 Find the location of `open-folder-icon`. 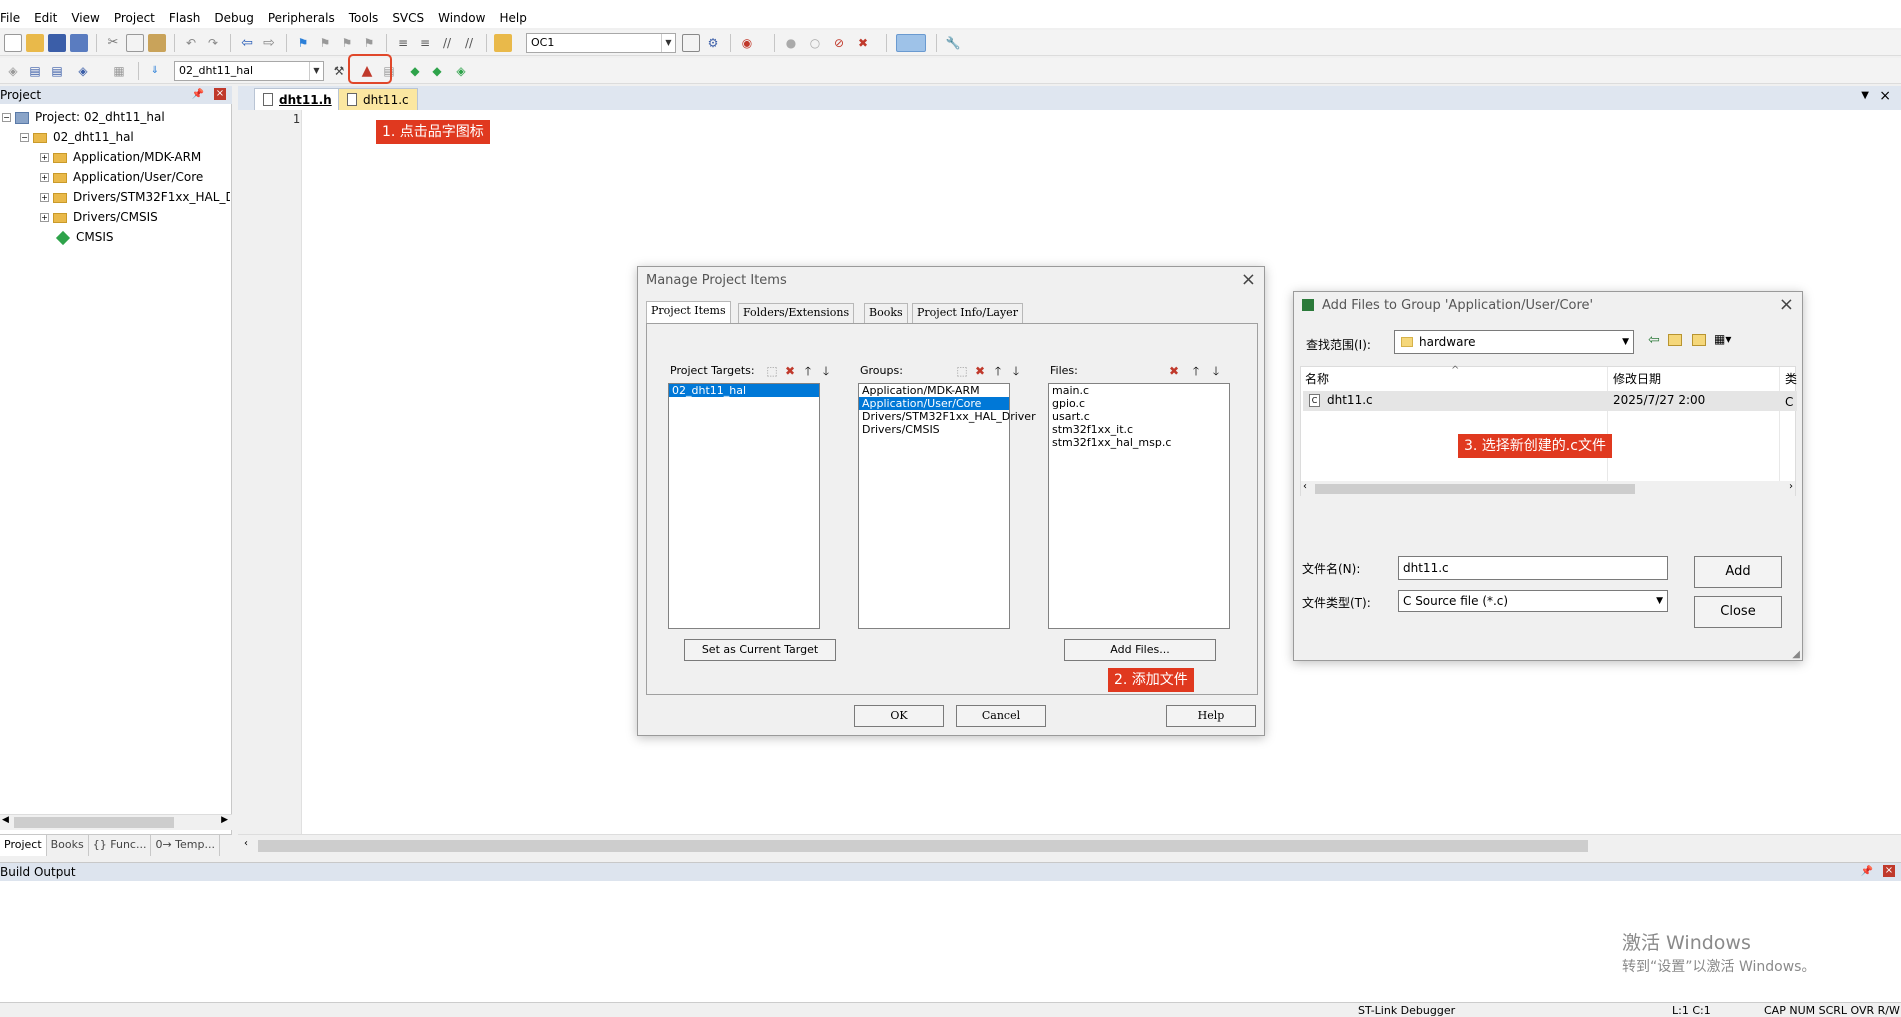

open-folder-icon is located at coordinates (35, 43).